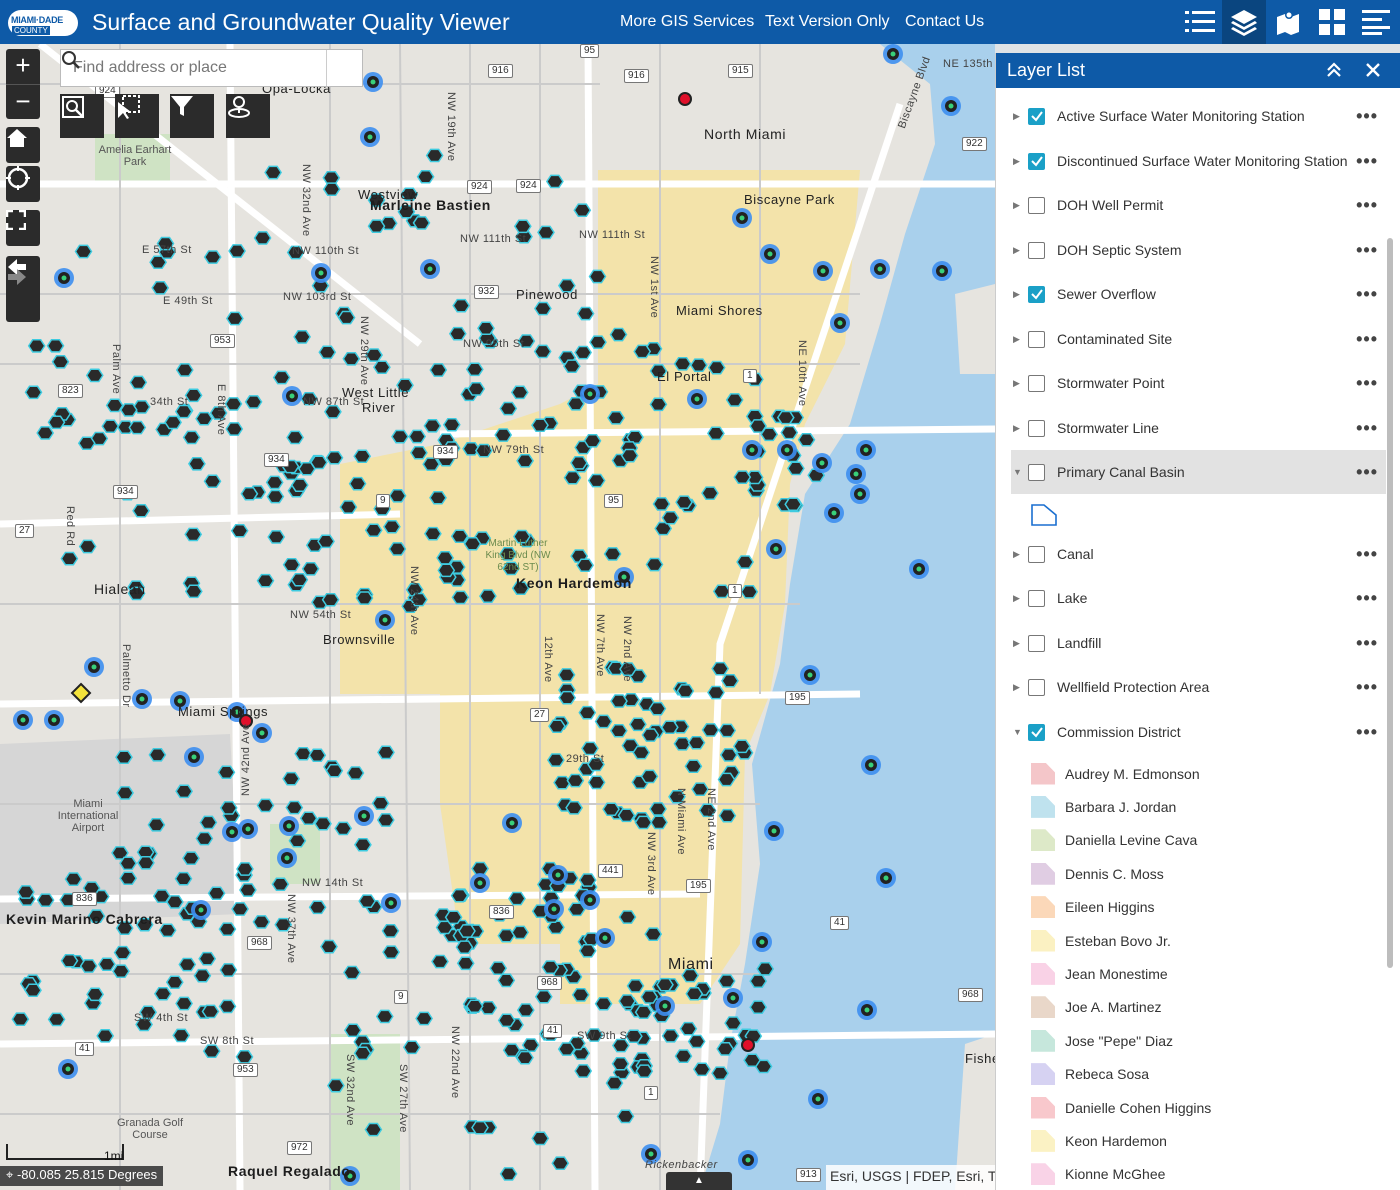 The height and width of the screenshot is (1190, 1400). I want to click on layer-row: ▶ Stormwater Point •••, so click(1198, 383).